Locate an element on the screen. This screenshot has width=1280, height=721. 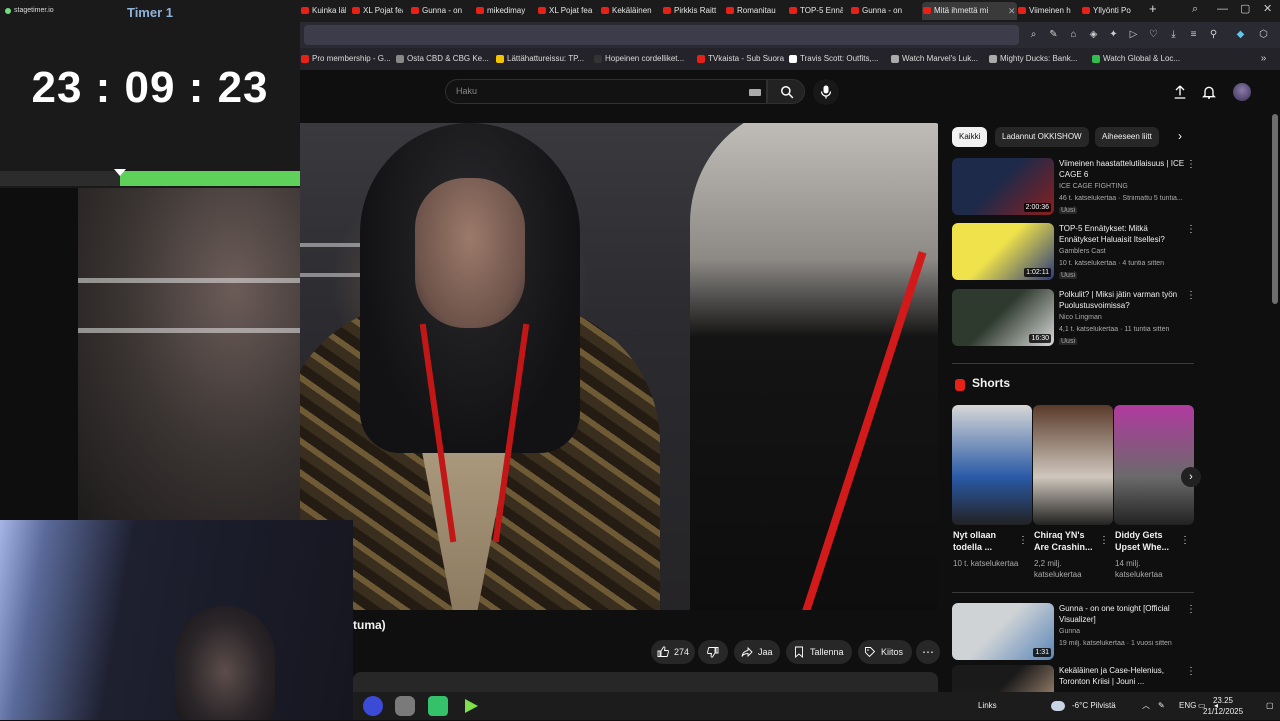
browser-tab: Yllyönti Po is located at coordinates (1112, 11).